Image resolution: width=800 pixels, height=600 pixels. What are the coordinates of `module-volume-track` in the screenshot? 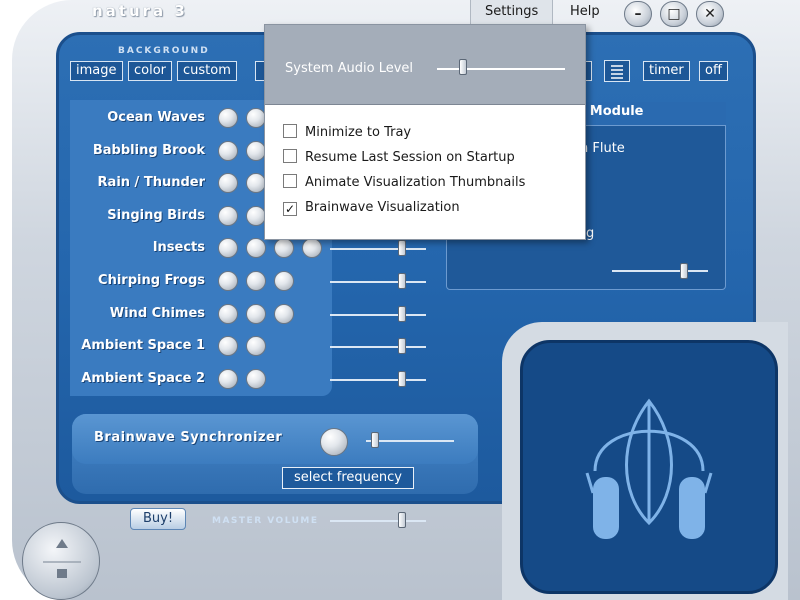 It's located at (660, 271).